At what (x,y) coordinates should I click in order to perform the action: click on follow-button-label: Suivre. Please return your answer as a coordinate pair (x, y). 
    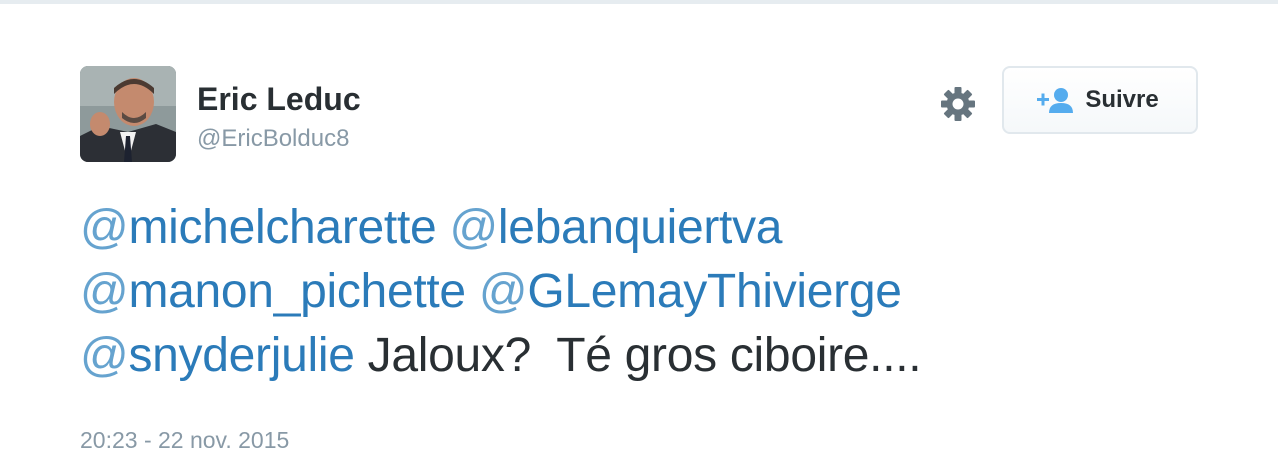
    Looking at the image, I should click on (1122, 99).